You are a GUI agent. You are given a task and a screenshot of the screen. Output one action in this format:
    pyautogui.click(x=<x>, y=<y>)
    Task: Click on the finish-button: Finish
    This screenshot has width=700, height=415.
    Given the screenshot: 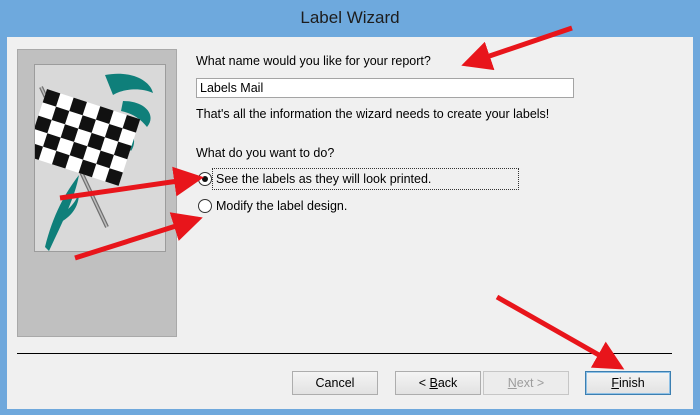 What is the action you would take?
    pyautogui.click(x=628, y=383)
    